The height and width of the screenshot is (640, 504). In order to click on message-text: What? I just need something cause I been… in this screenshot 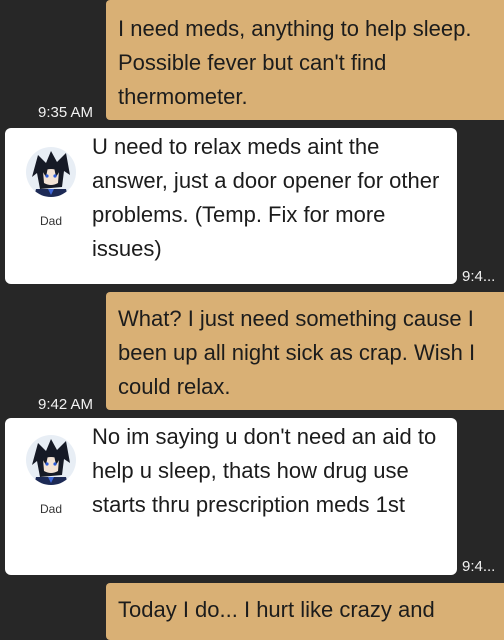, I will do `click(297, 352)`.